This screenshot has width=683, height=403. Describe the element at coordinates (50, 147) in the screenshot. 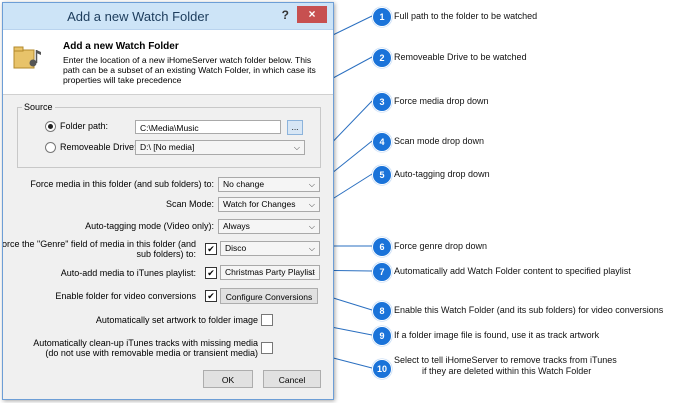

I see `removable-drive-radio` at that location.